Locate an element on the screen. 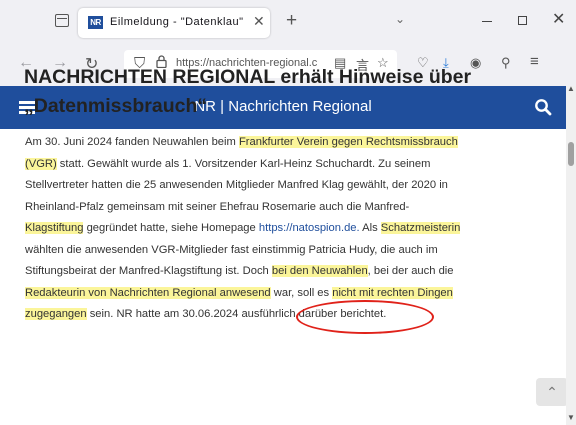 This screenshot has height=425, width=576. highlighted-text: bei den Neuwahlen is located at coordinates (319, 271).